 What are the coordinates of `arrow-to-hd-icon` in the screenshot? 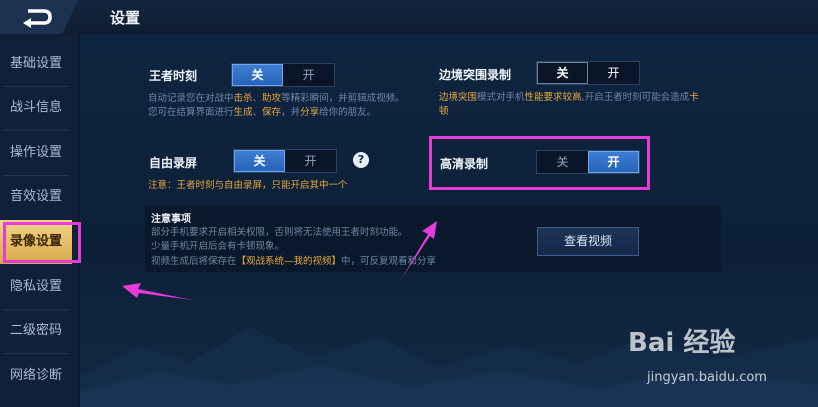 It's located at (419, 249).